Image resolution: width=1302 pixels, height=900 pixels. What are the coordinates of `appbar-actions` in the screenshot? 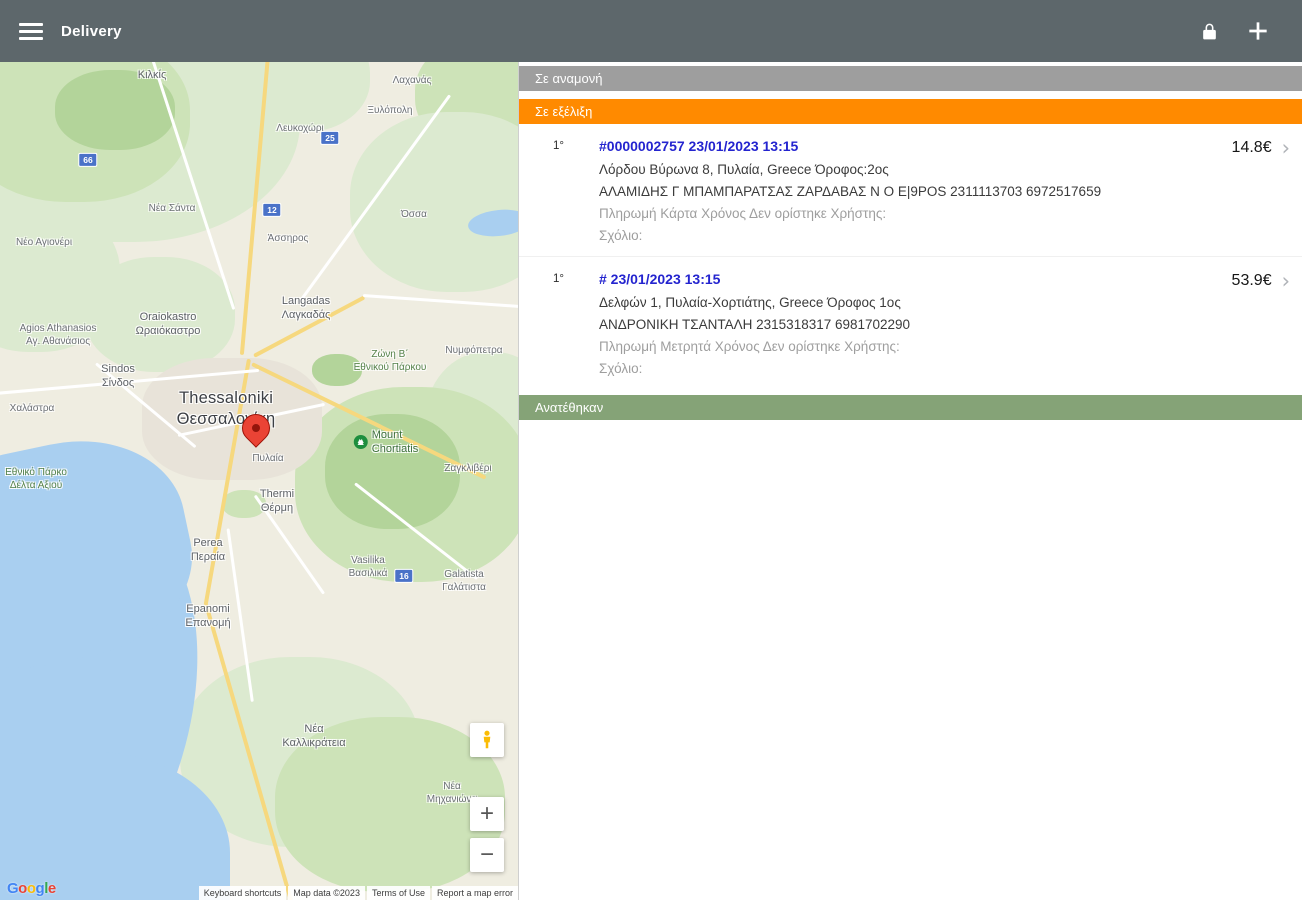 It's located at (1251, 31).